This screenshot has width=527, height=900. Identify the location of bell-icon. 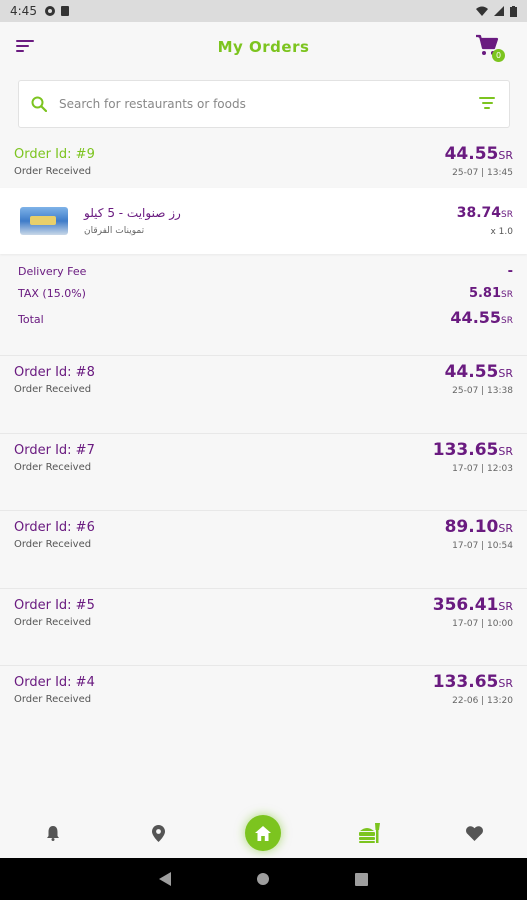
(52, 833).